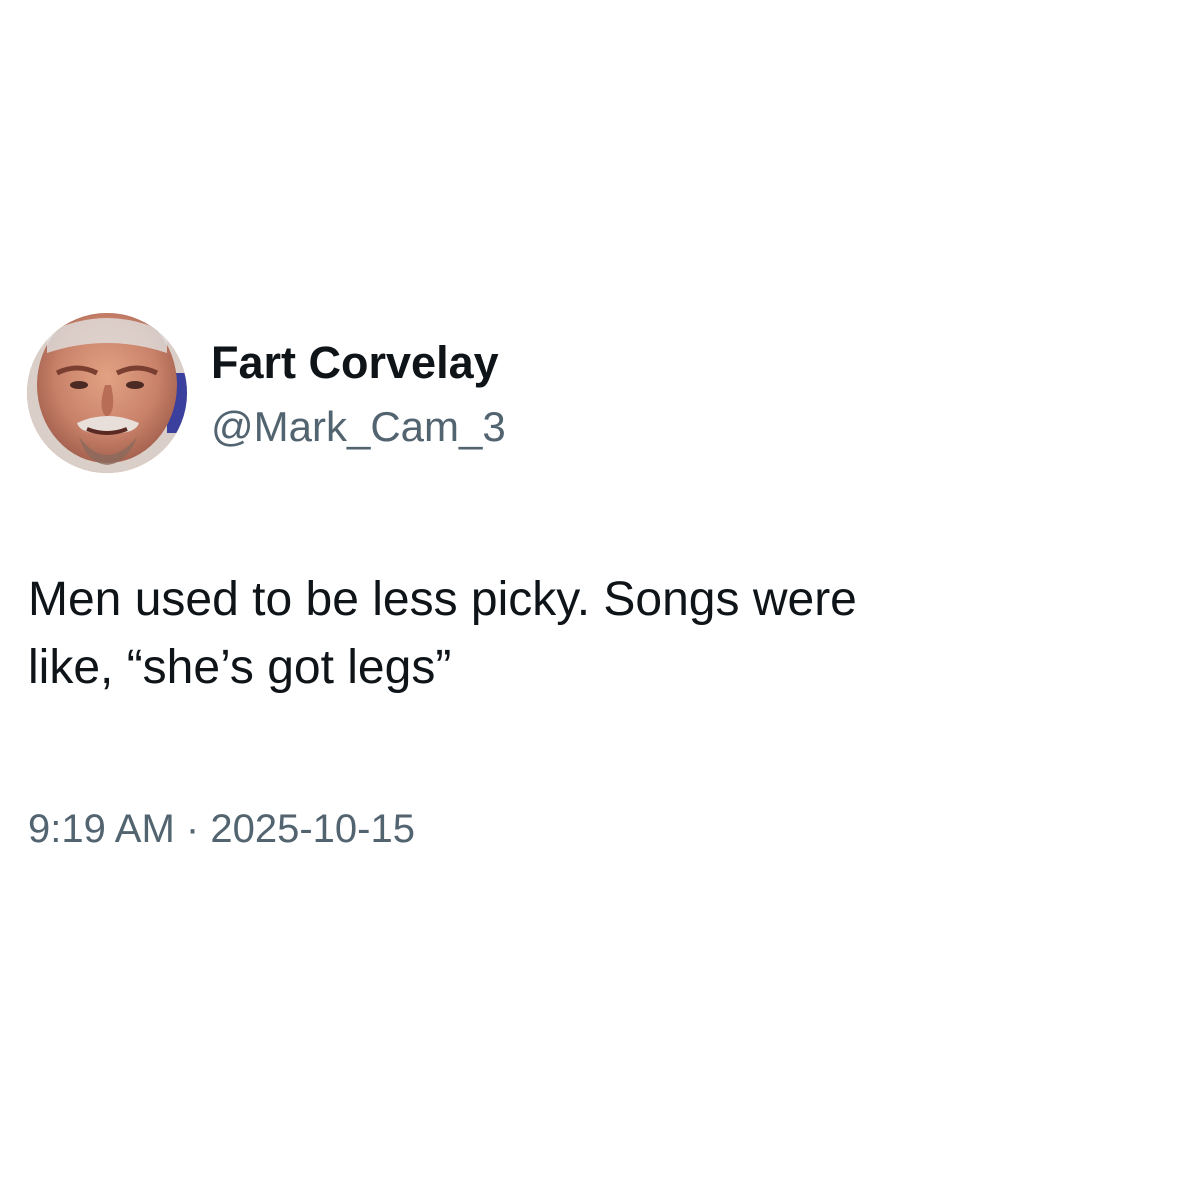 The image size is (1179, 1189). What do you see at coordinates (355, 363) in the screenshot?
I see `display-name: Fart Corvelay` at bounding box center [355, 363].